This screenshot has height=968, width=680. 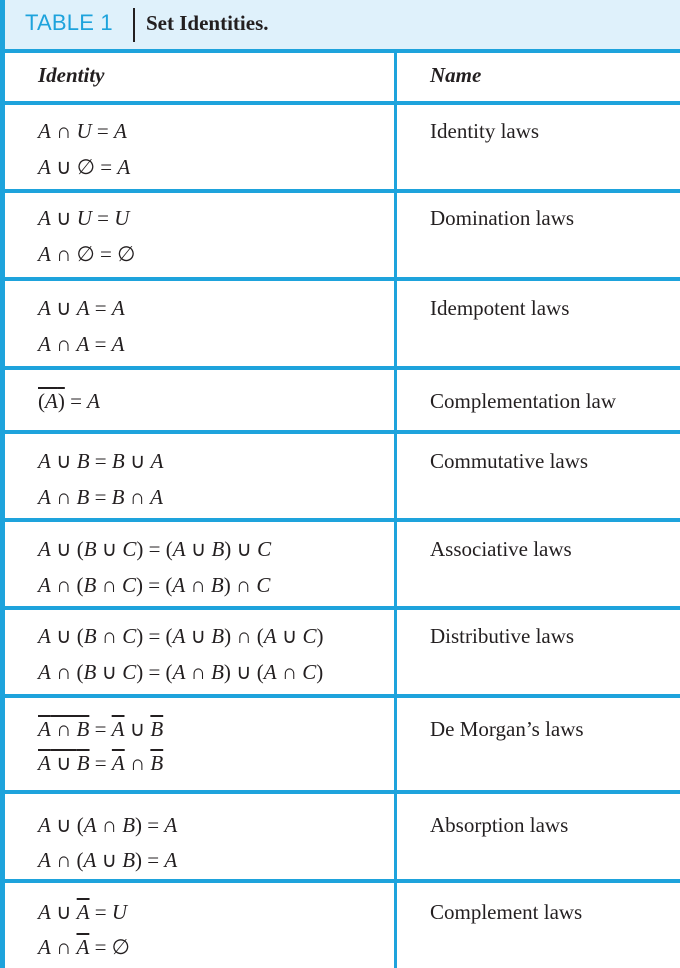 I want to click on law-name: Domination laws, so click(x=502, y=218).